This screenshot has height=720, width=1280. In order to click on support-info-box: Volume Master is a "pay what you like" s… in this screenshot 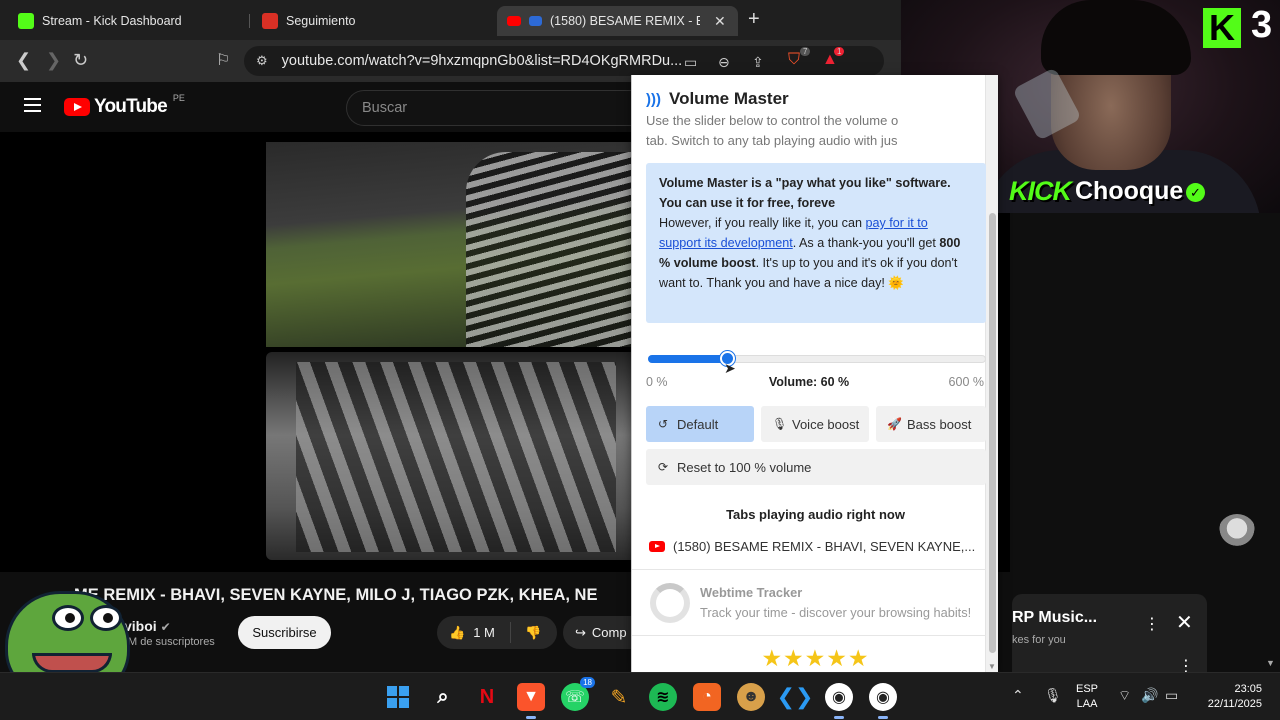, I will do `click(816, 243)`.